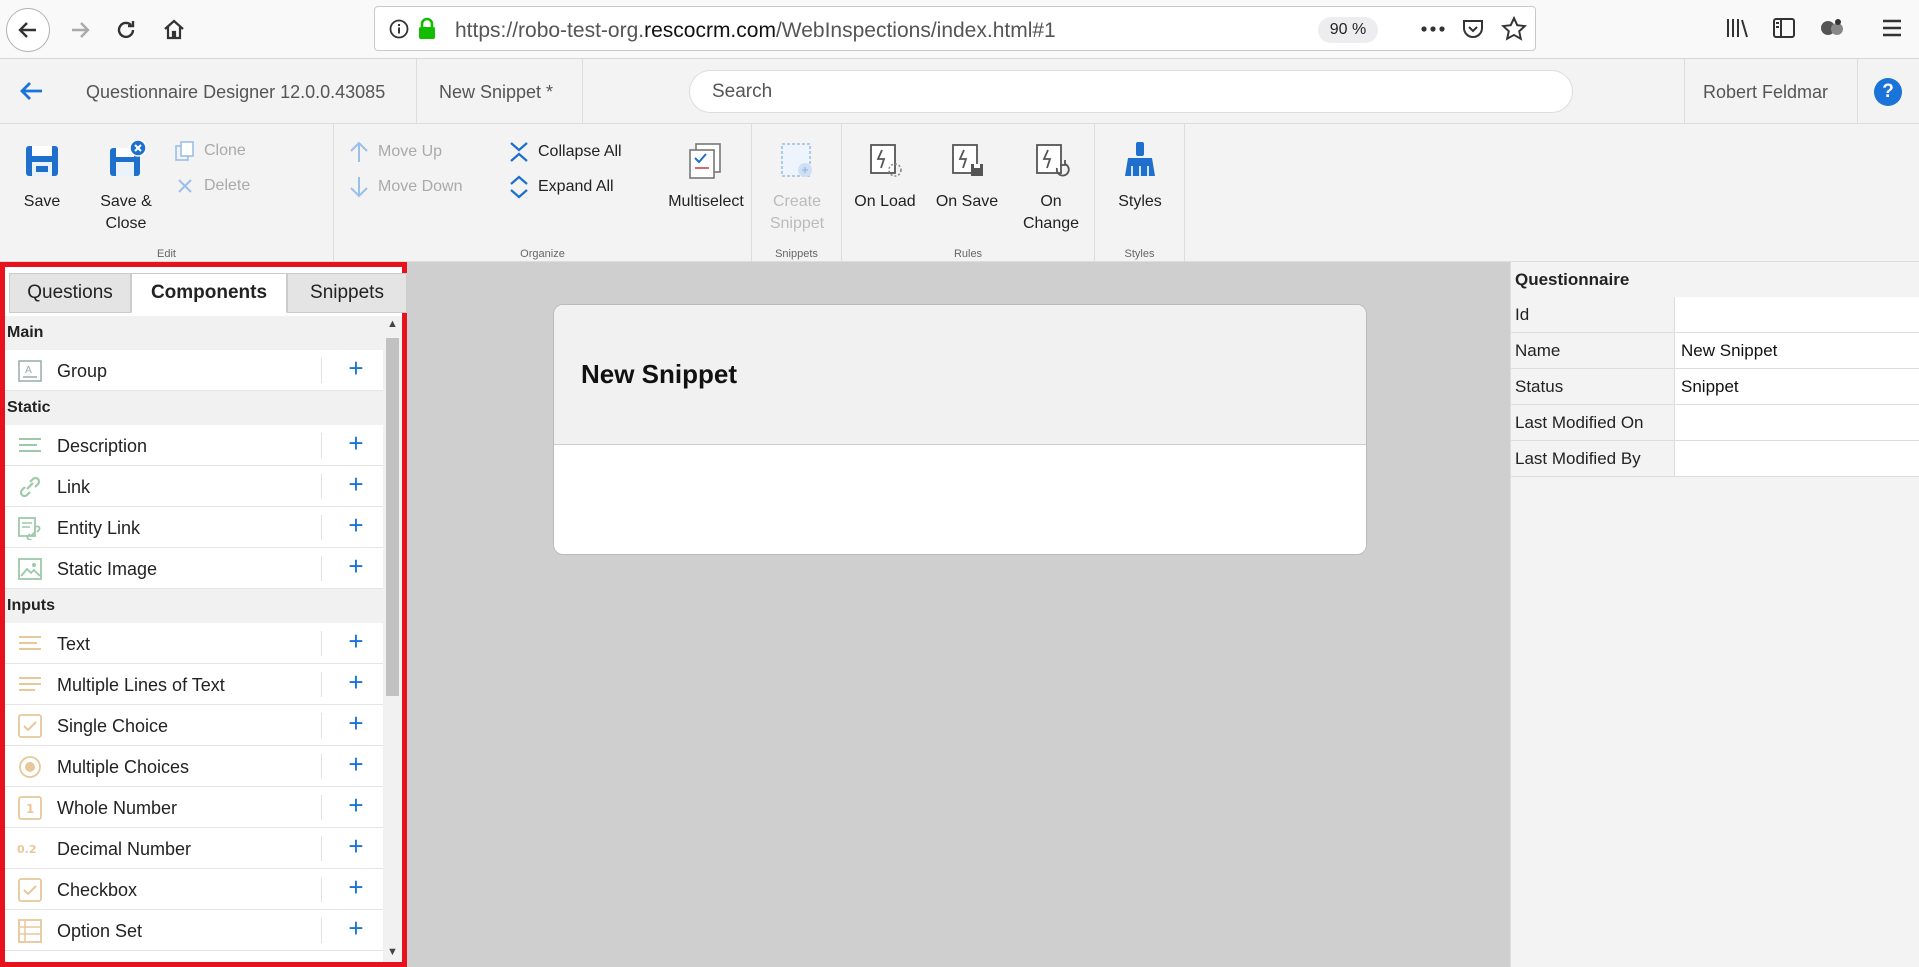 The height and width of the screenshot is (967, 1919). Describe the element at coordinates (1473, 29) in the screenshot. I see `pocket-icon` at that location.